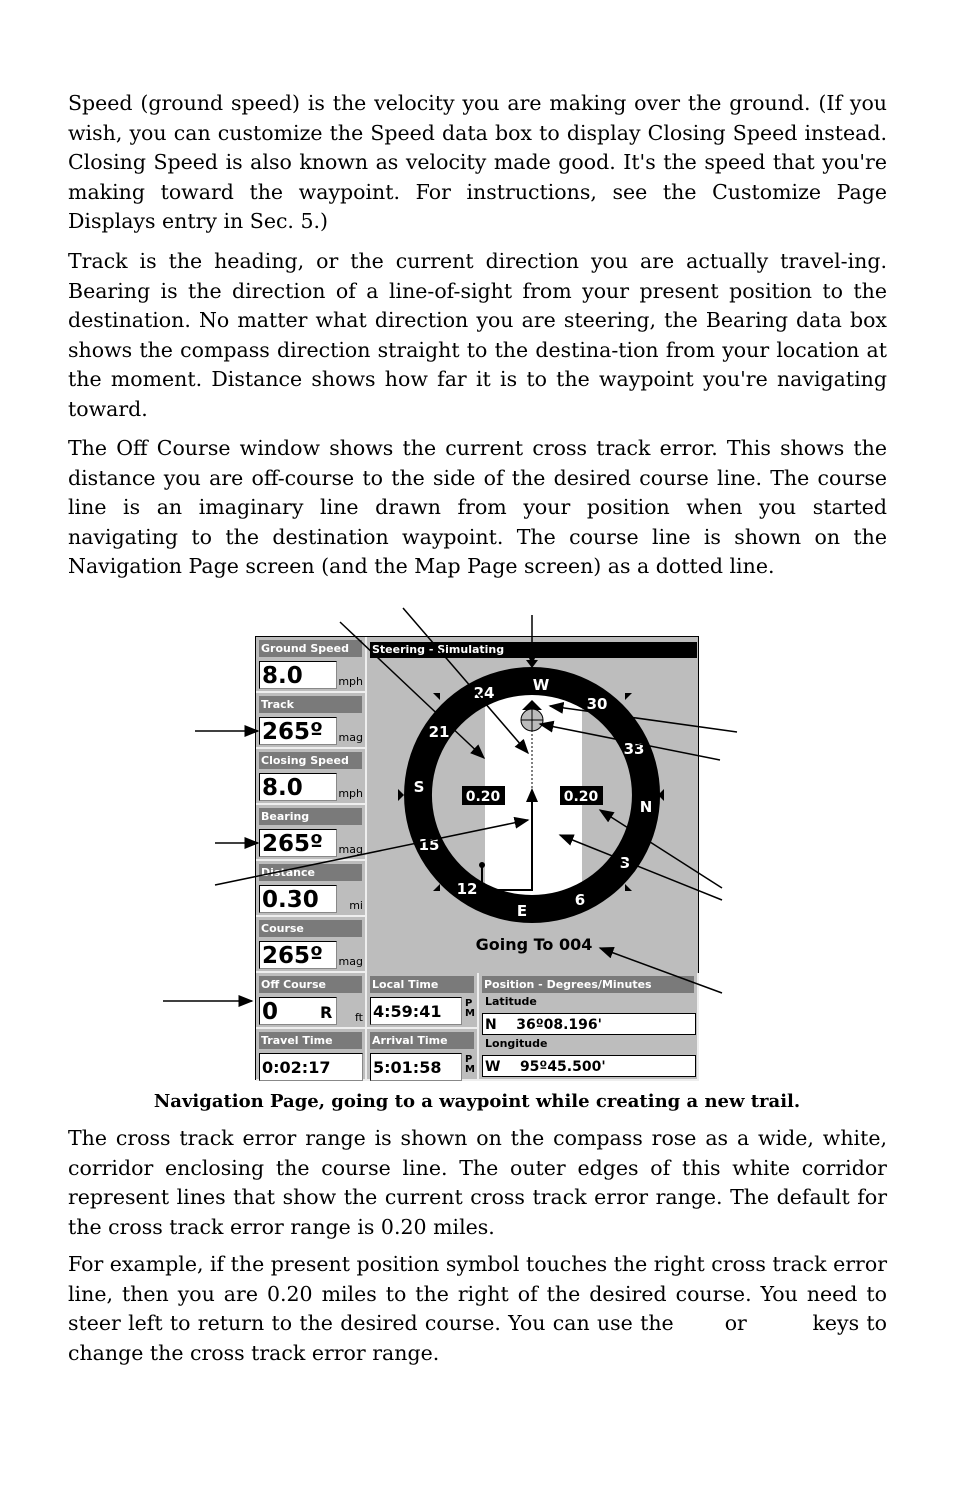 Image resolution: width=954 pixels, height=1487 pixels. What do you see at coordinates (416, 1067) in the screenshot?
I see `box-value: 5:01:58` at bounding box center [416, 1067].